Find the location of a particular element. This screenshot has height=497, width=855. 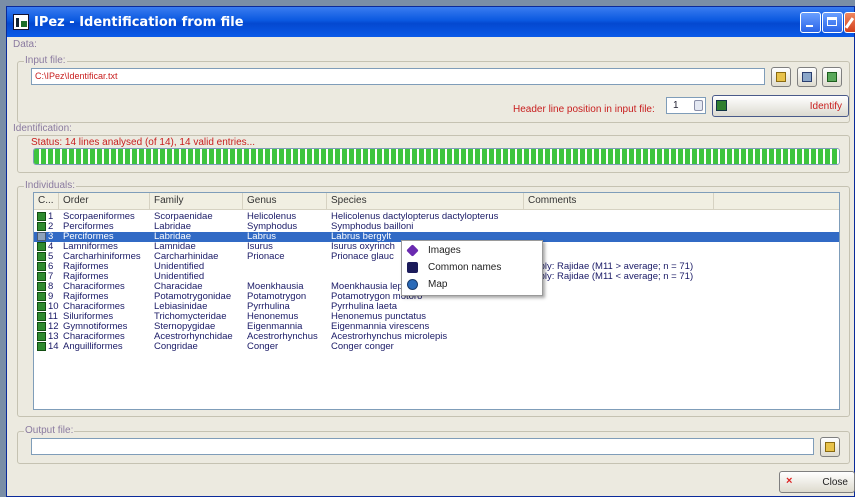

context-item-label: Images is located at coordinates (444, 250).